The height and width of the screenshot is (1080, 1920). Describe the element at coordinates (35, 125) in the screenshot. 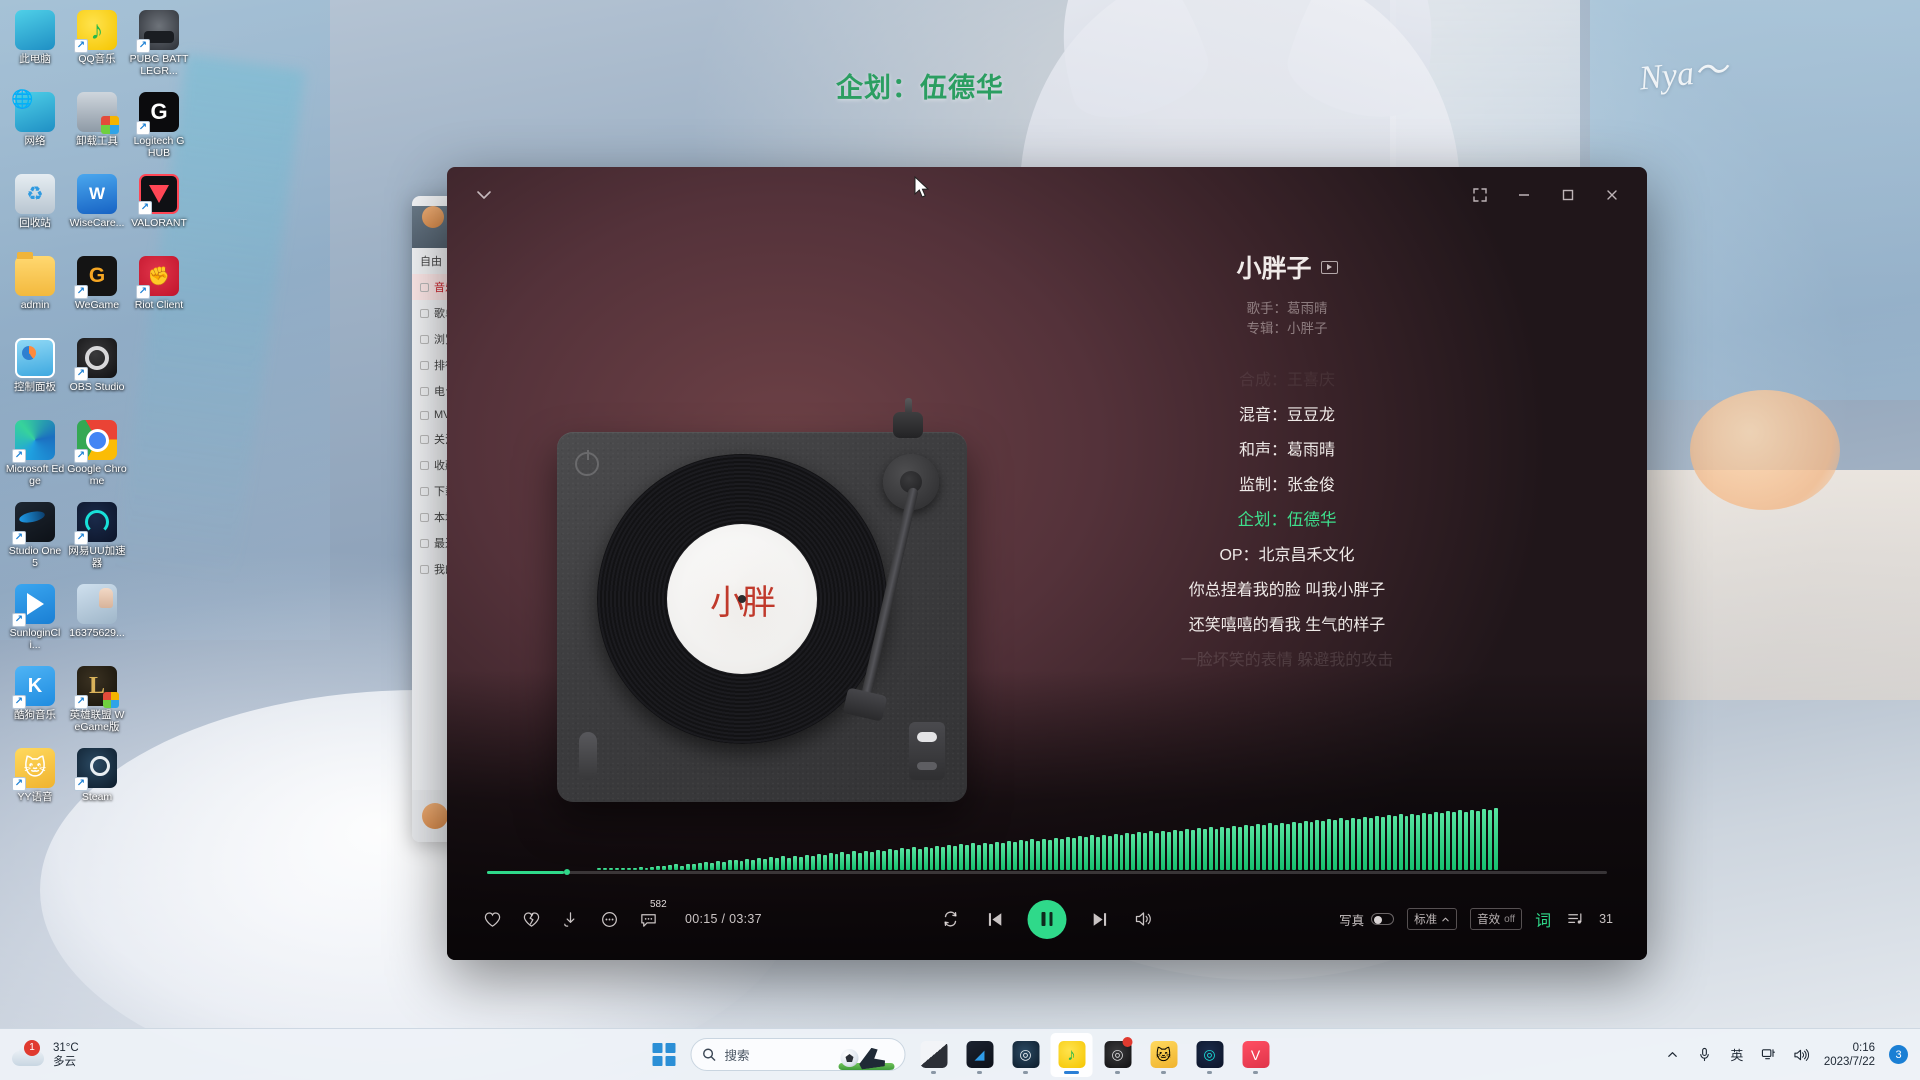

I see `desktop-icon-network-icon: 网络` at that location.